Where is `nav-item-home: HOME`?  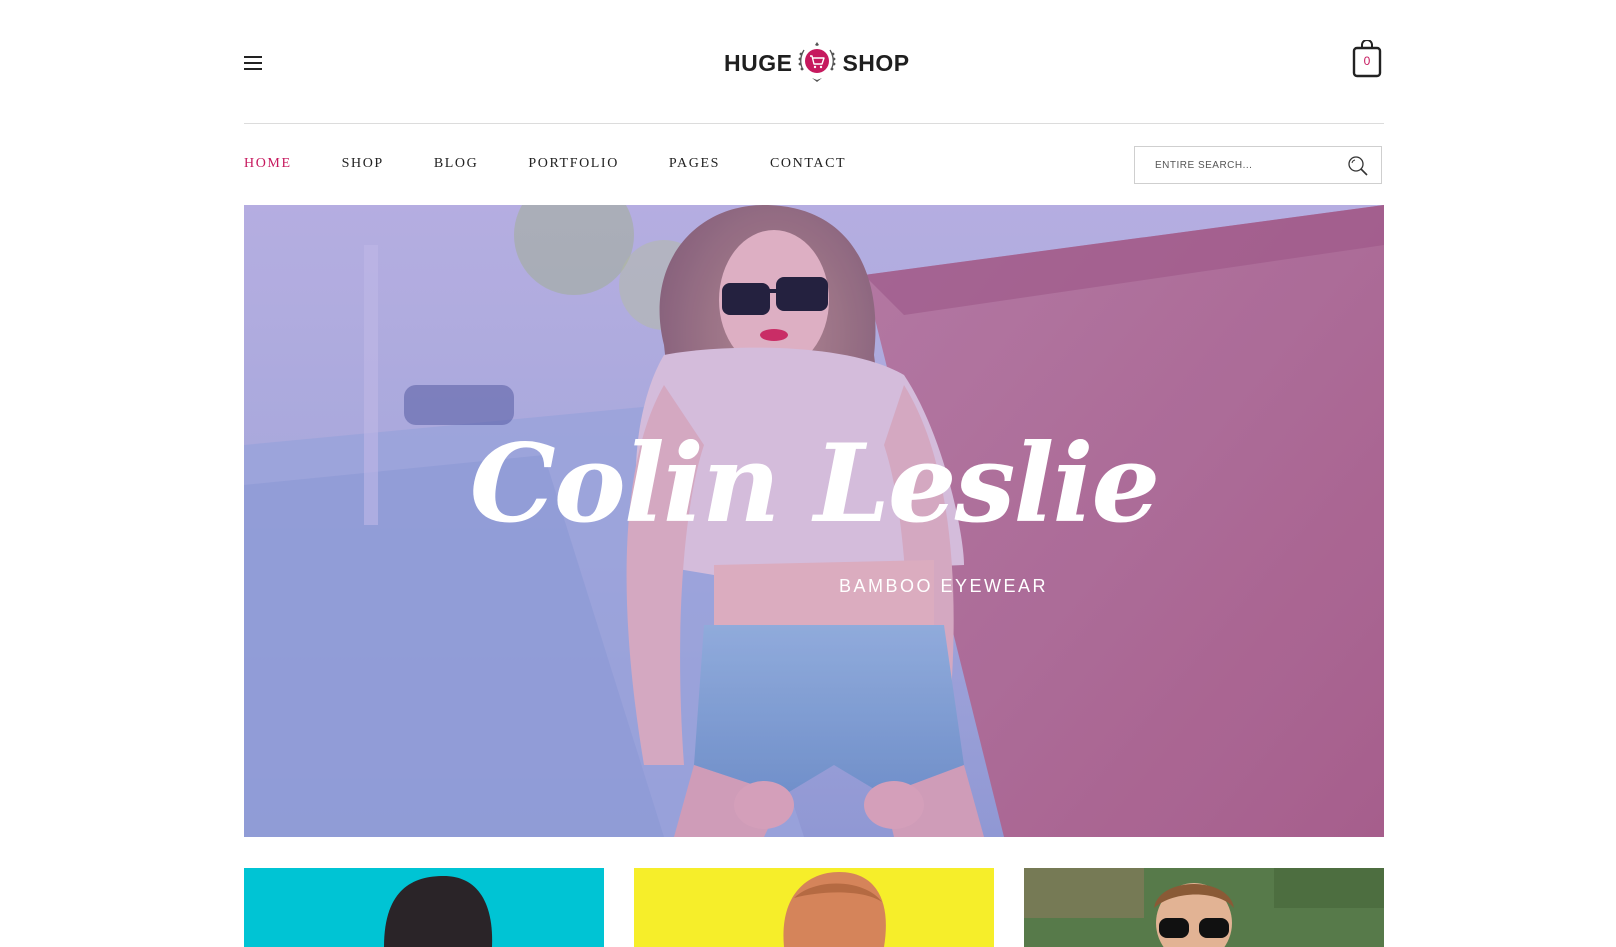 nav-item-home: HOME is located at coordinates (268, 164).